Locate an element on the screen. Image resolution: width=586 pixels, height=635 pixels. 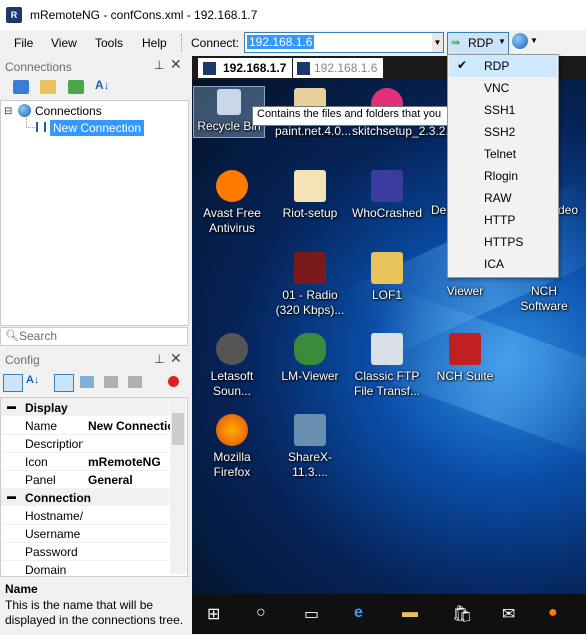
riot-setup-shortcut: Riot-setup is located at coordinates (310, 195).